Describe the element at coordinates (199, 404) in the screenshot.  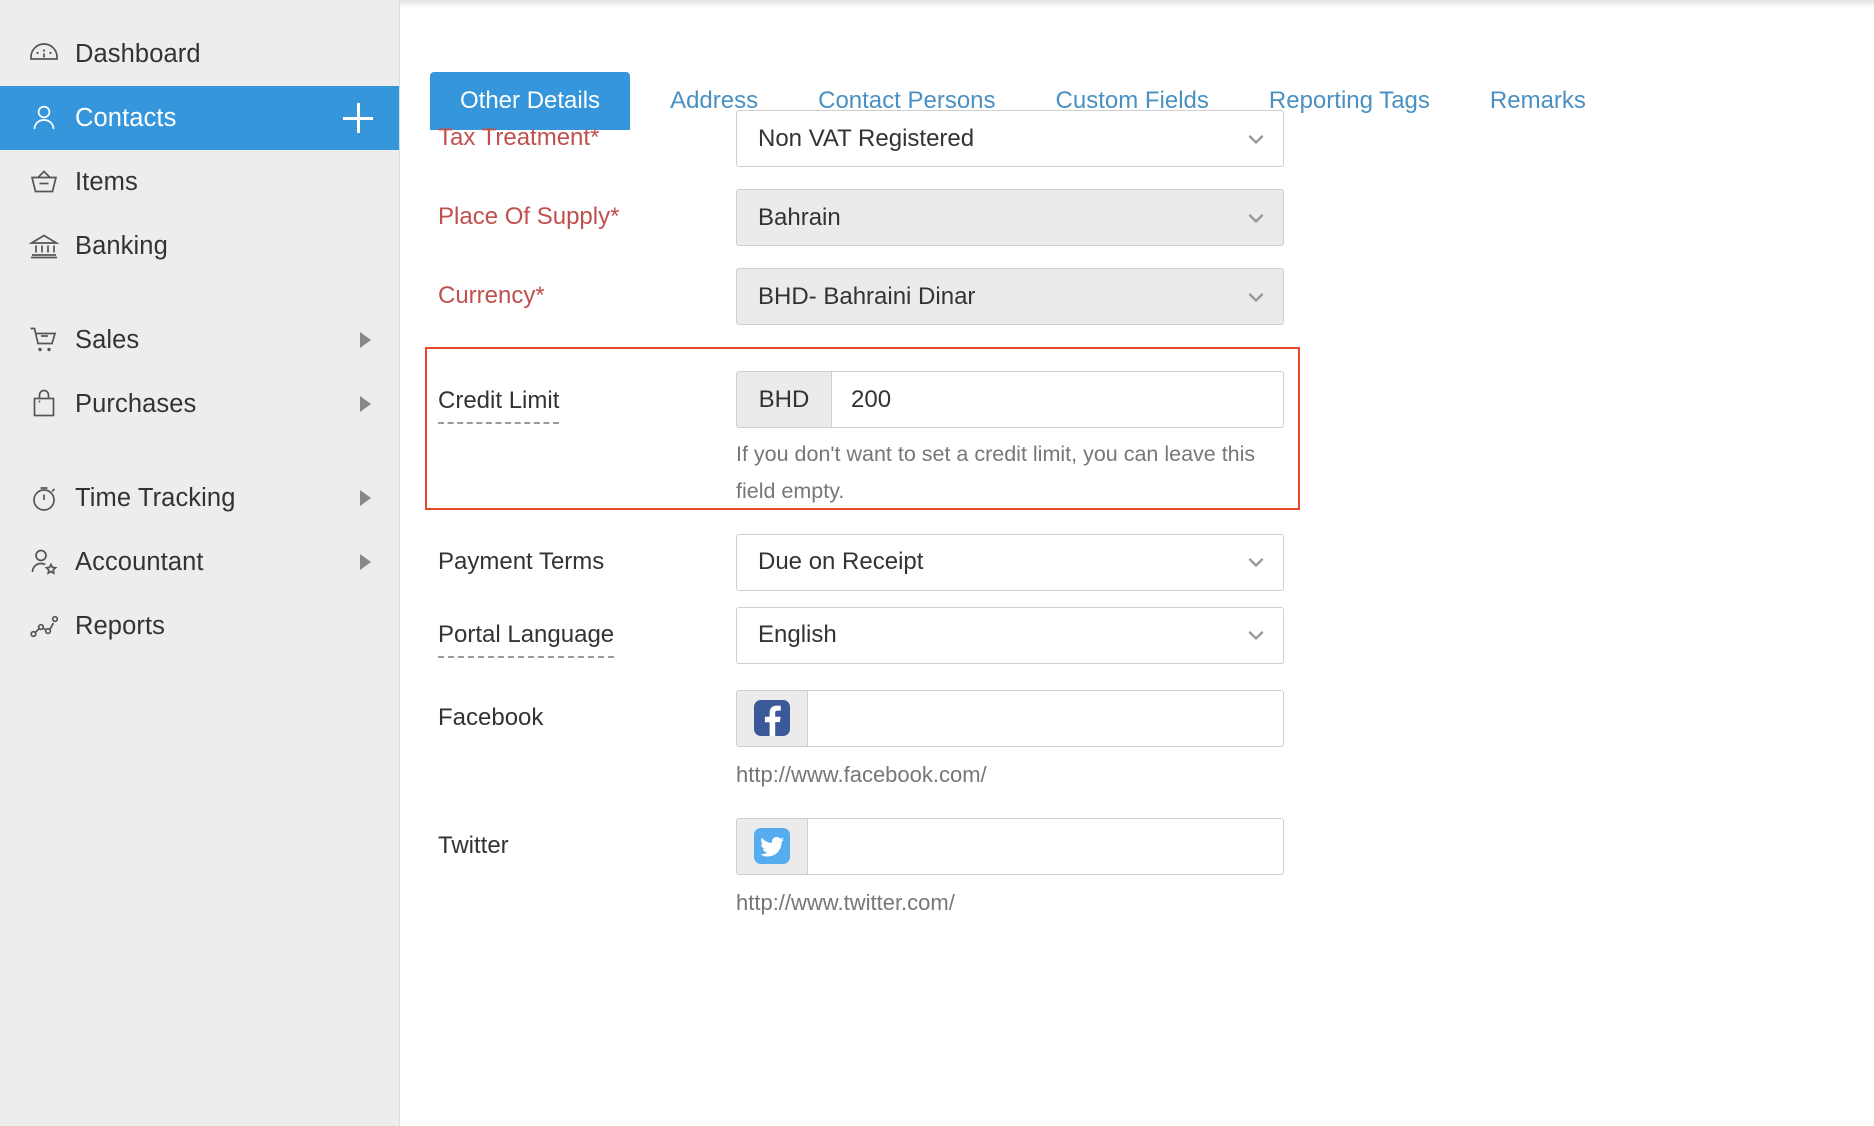
I see `sidebar-item-purchases: Purchases` at that location.